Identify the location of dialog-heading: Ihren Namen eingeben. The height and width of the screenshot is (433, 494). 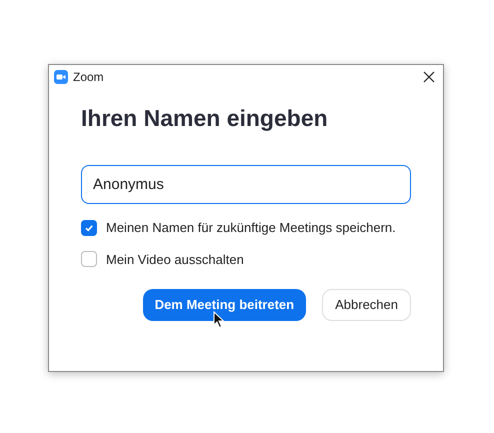
(205, 118).